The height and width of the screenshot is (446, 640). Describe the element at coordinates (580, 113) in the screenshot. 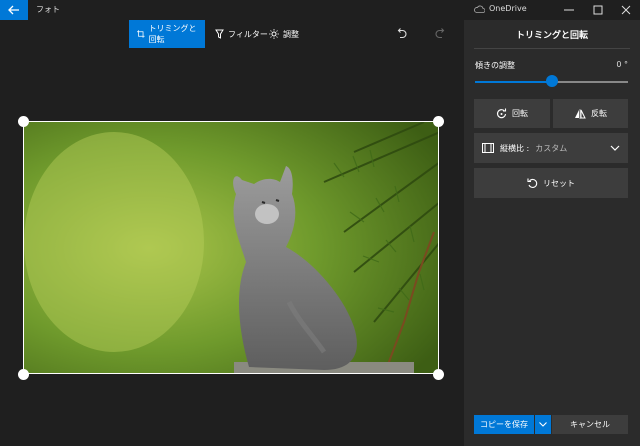

I see `flip-icon` at that location.